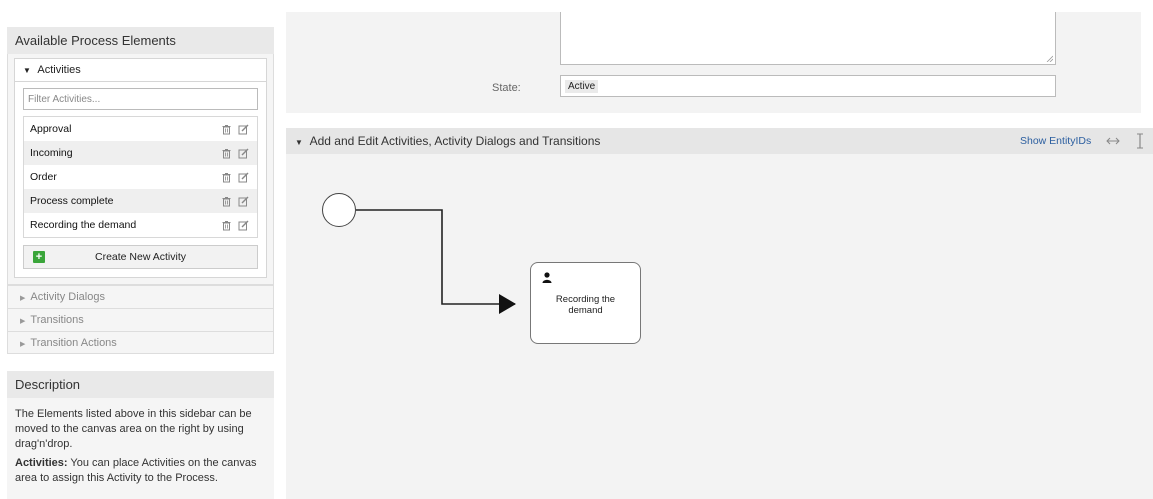  I want to click on activity-item: Process complete, so click(140, 201).